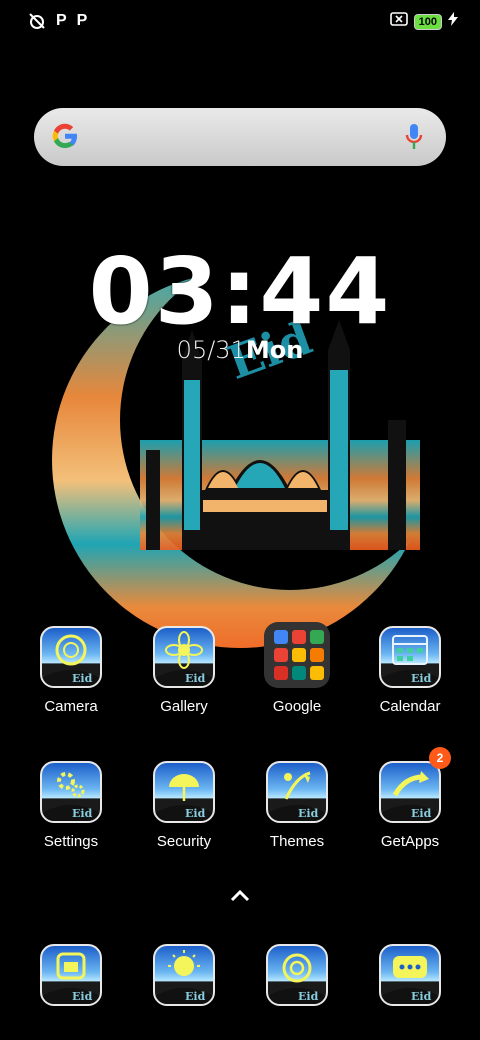 This screenshot has width=480, height=1040. Describe the element at coordinates (427, 21) in the screenshot. I see `battery-indicator: 100` at that location.